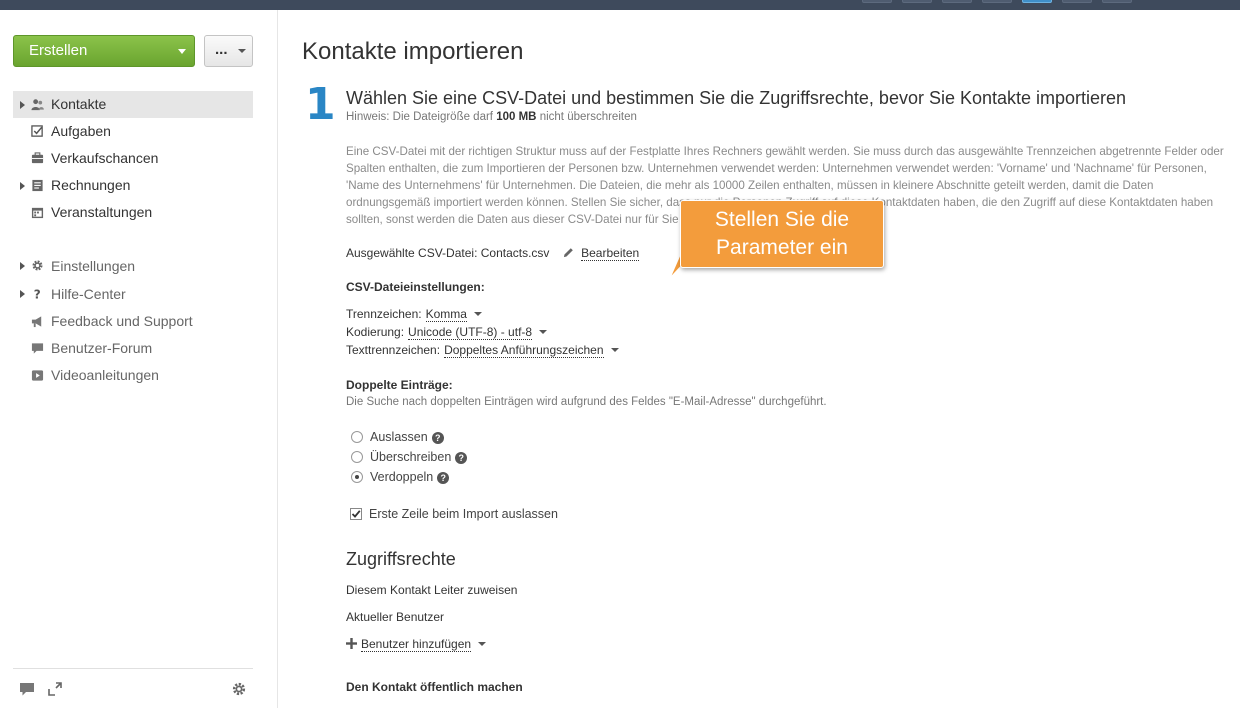 The height and width of the screenshot is (708, 1240). What do you see at coordinates (1037, 1) in the screenshot?
I see `topbar-button-active` at bounding box center [1037, 1].